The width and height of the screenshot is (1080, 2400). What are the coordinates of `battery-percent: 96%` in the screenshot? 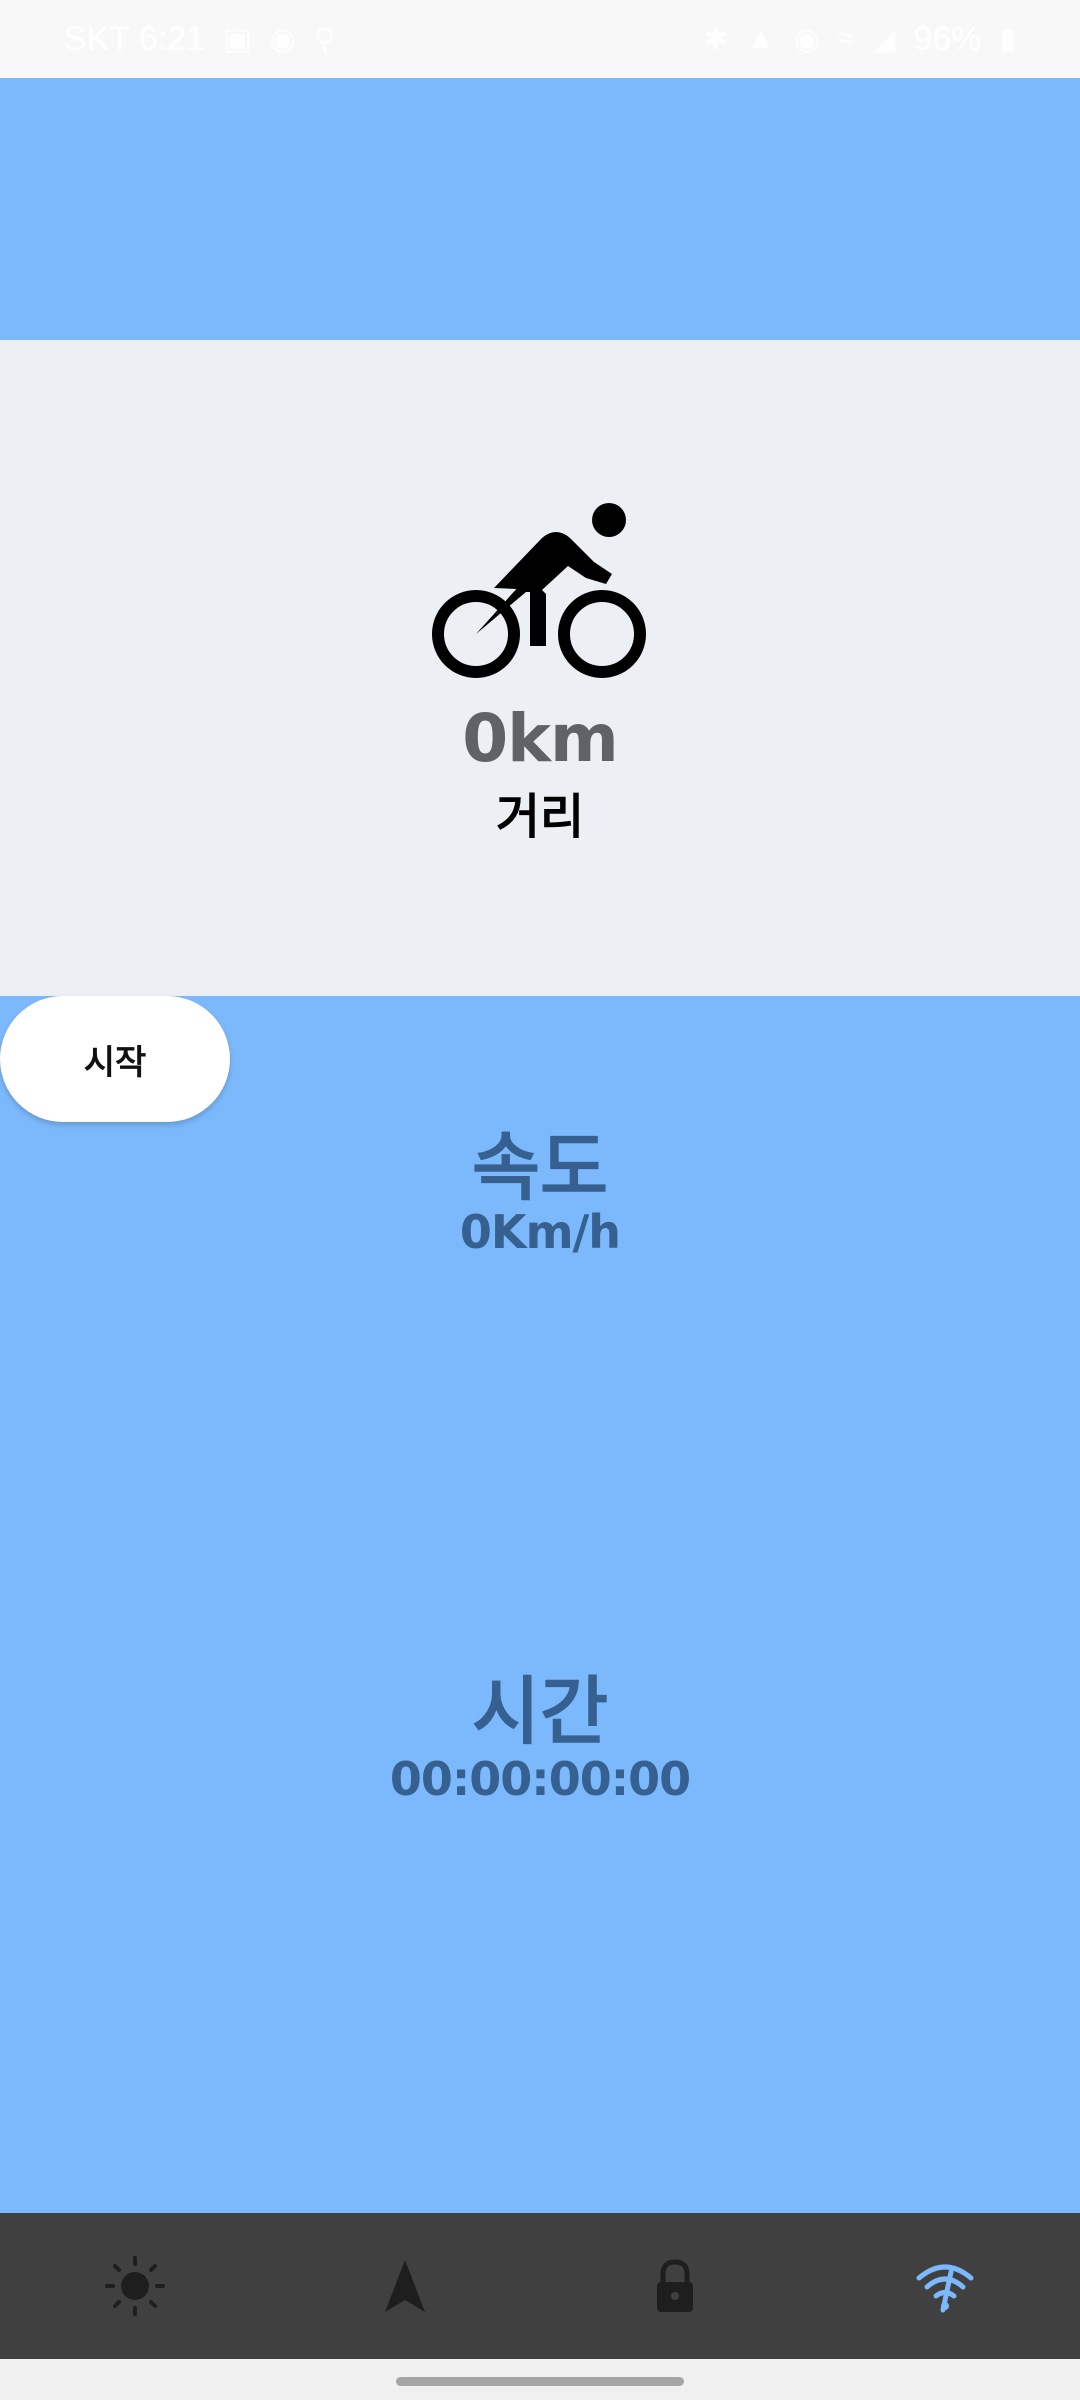 It's located at (947, 38).